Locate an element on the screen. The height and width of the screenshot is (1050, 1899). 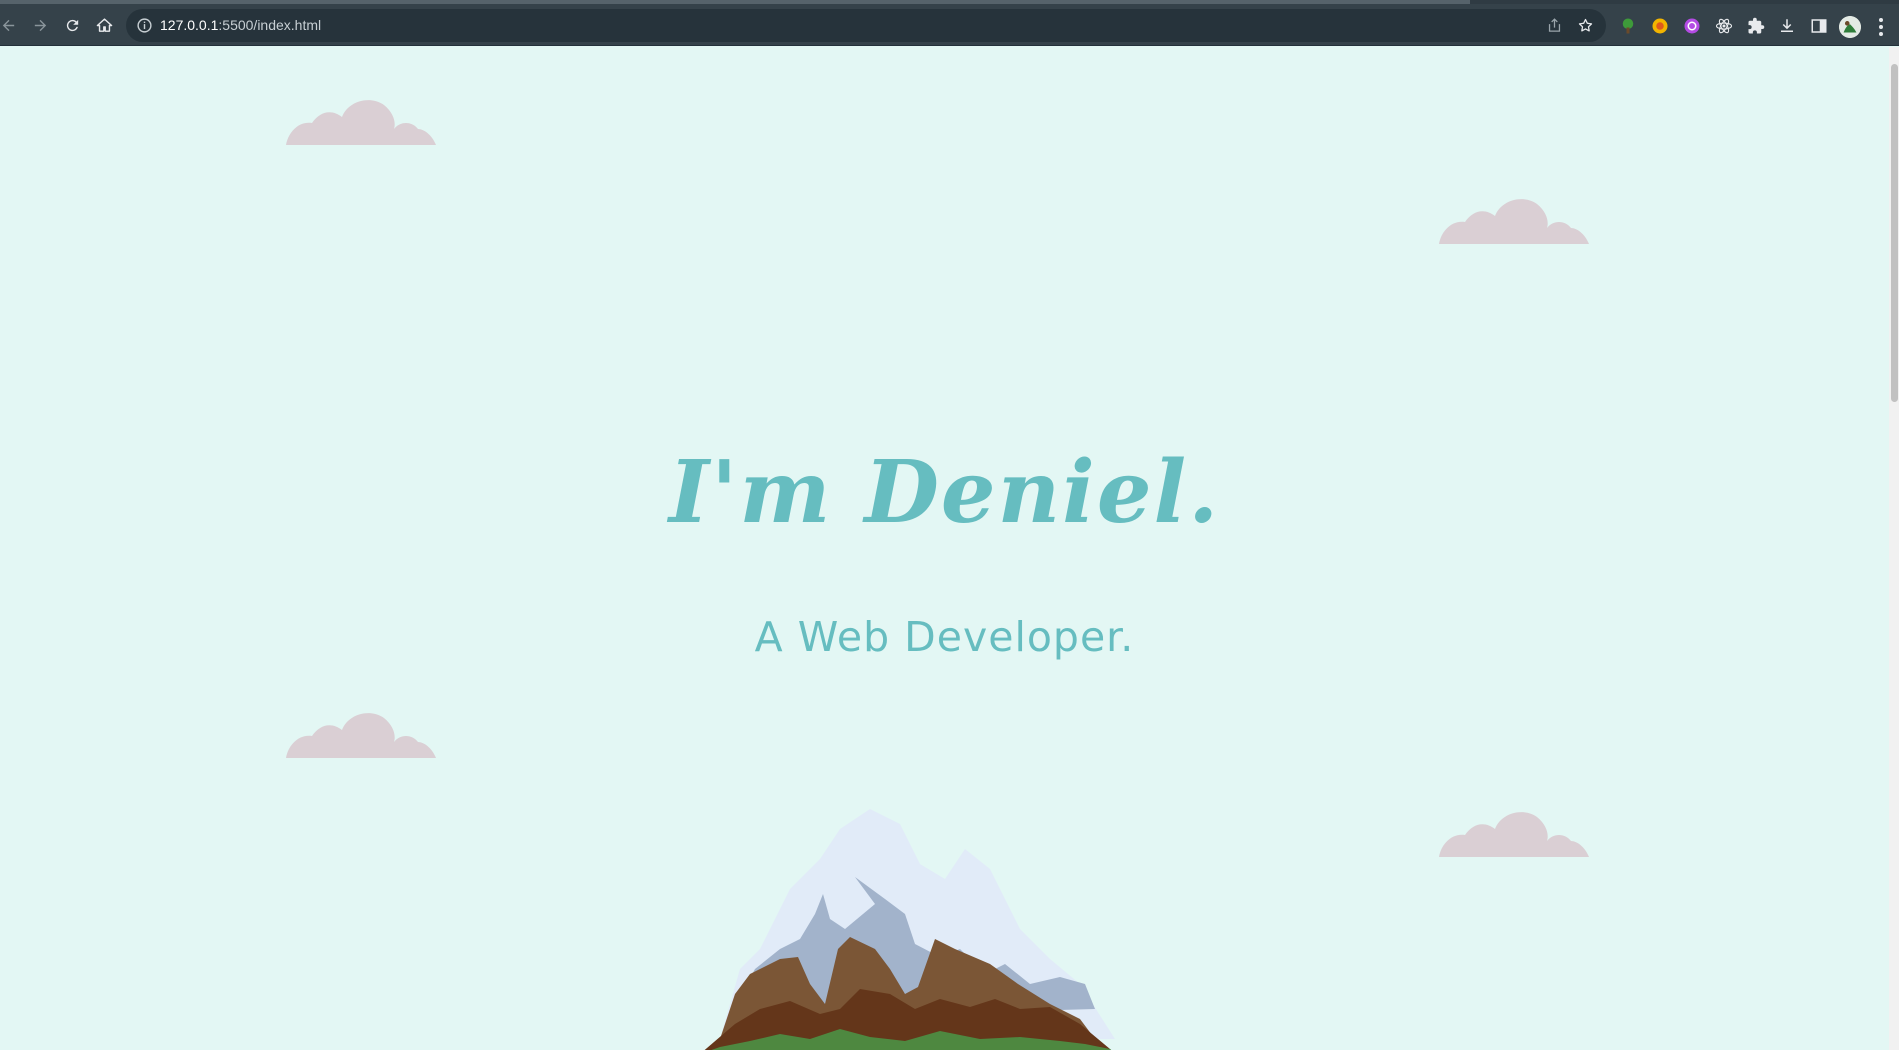
hero-subtitle: A Web Developer. is located at coordinates (944, 637).